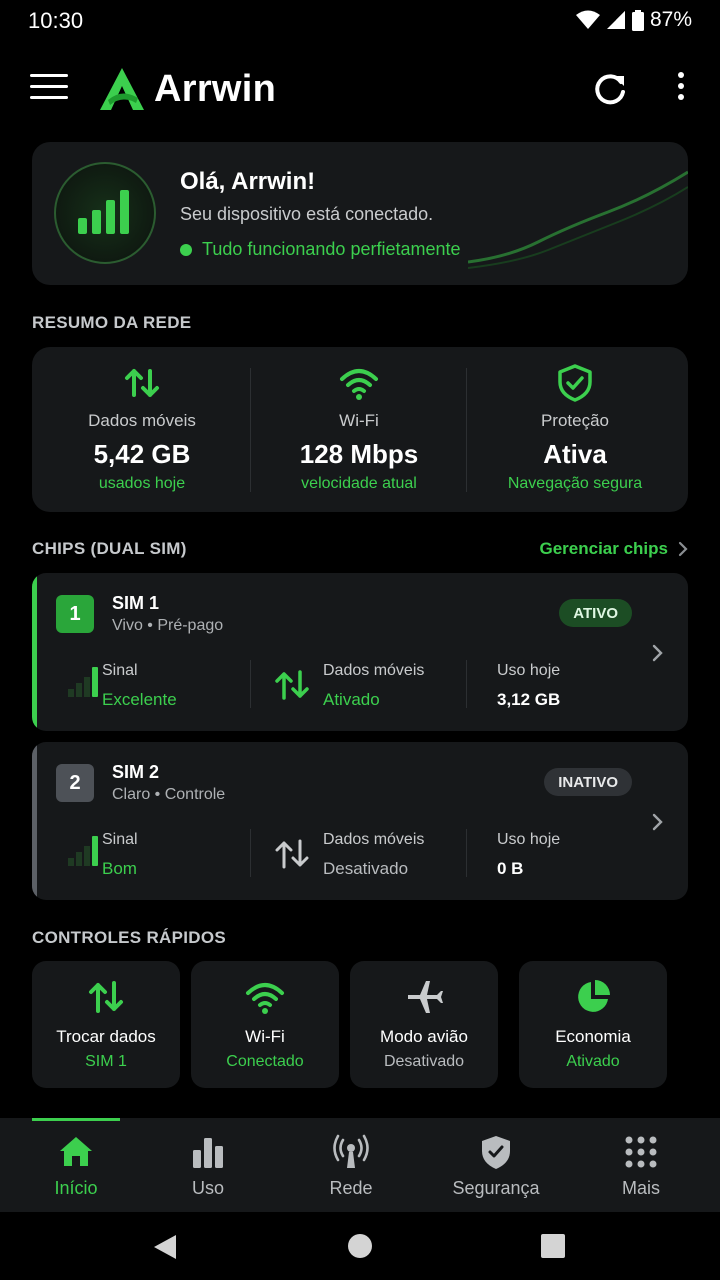  What do you see at coordinates (112, 322) in the screenshot?
I see `network-summary-title: RESUMO DA REDE` at bounding box center [112, 322].